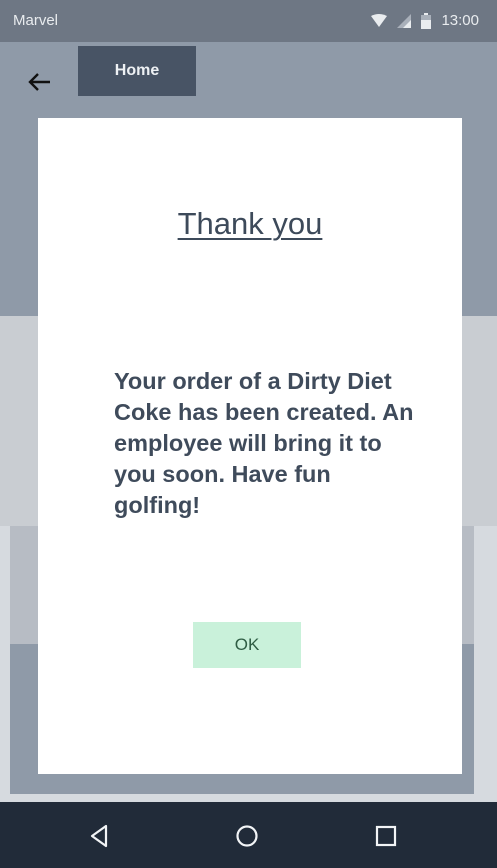  I want to click on back-button, so click(40, 82).